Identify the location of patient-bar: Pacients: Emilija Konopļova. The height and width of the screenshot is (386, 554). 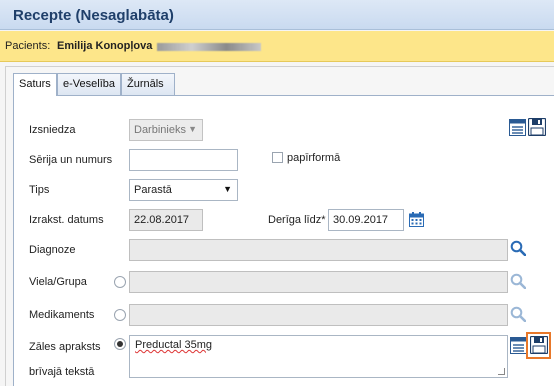
(277, 46).